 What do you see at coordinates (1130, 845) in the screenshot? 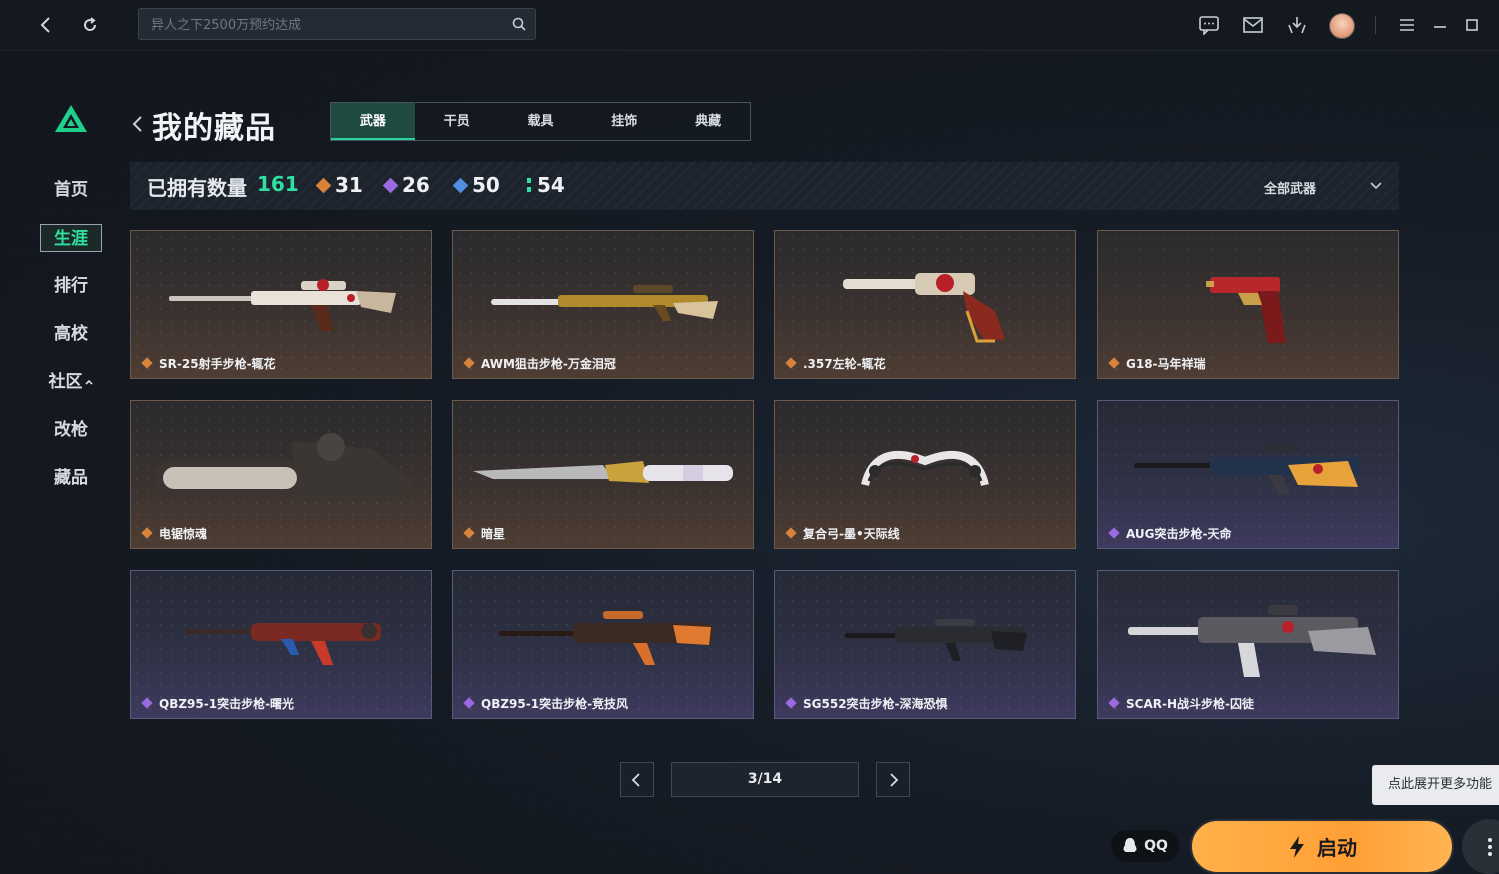
I see `qq-penguin-icon` at bounding box center [1130, 845].